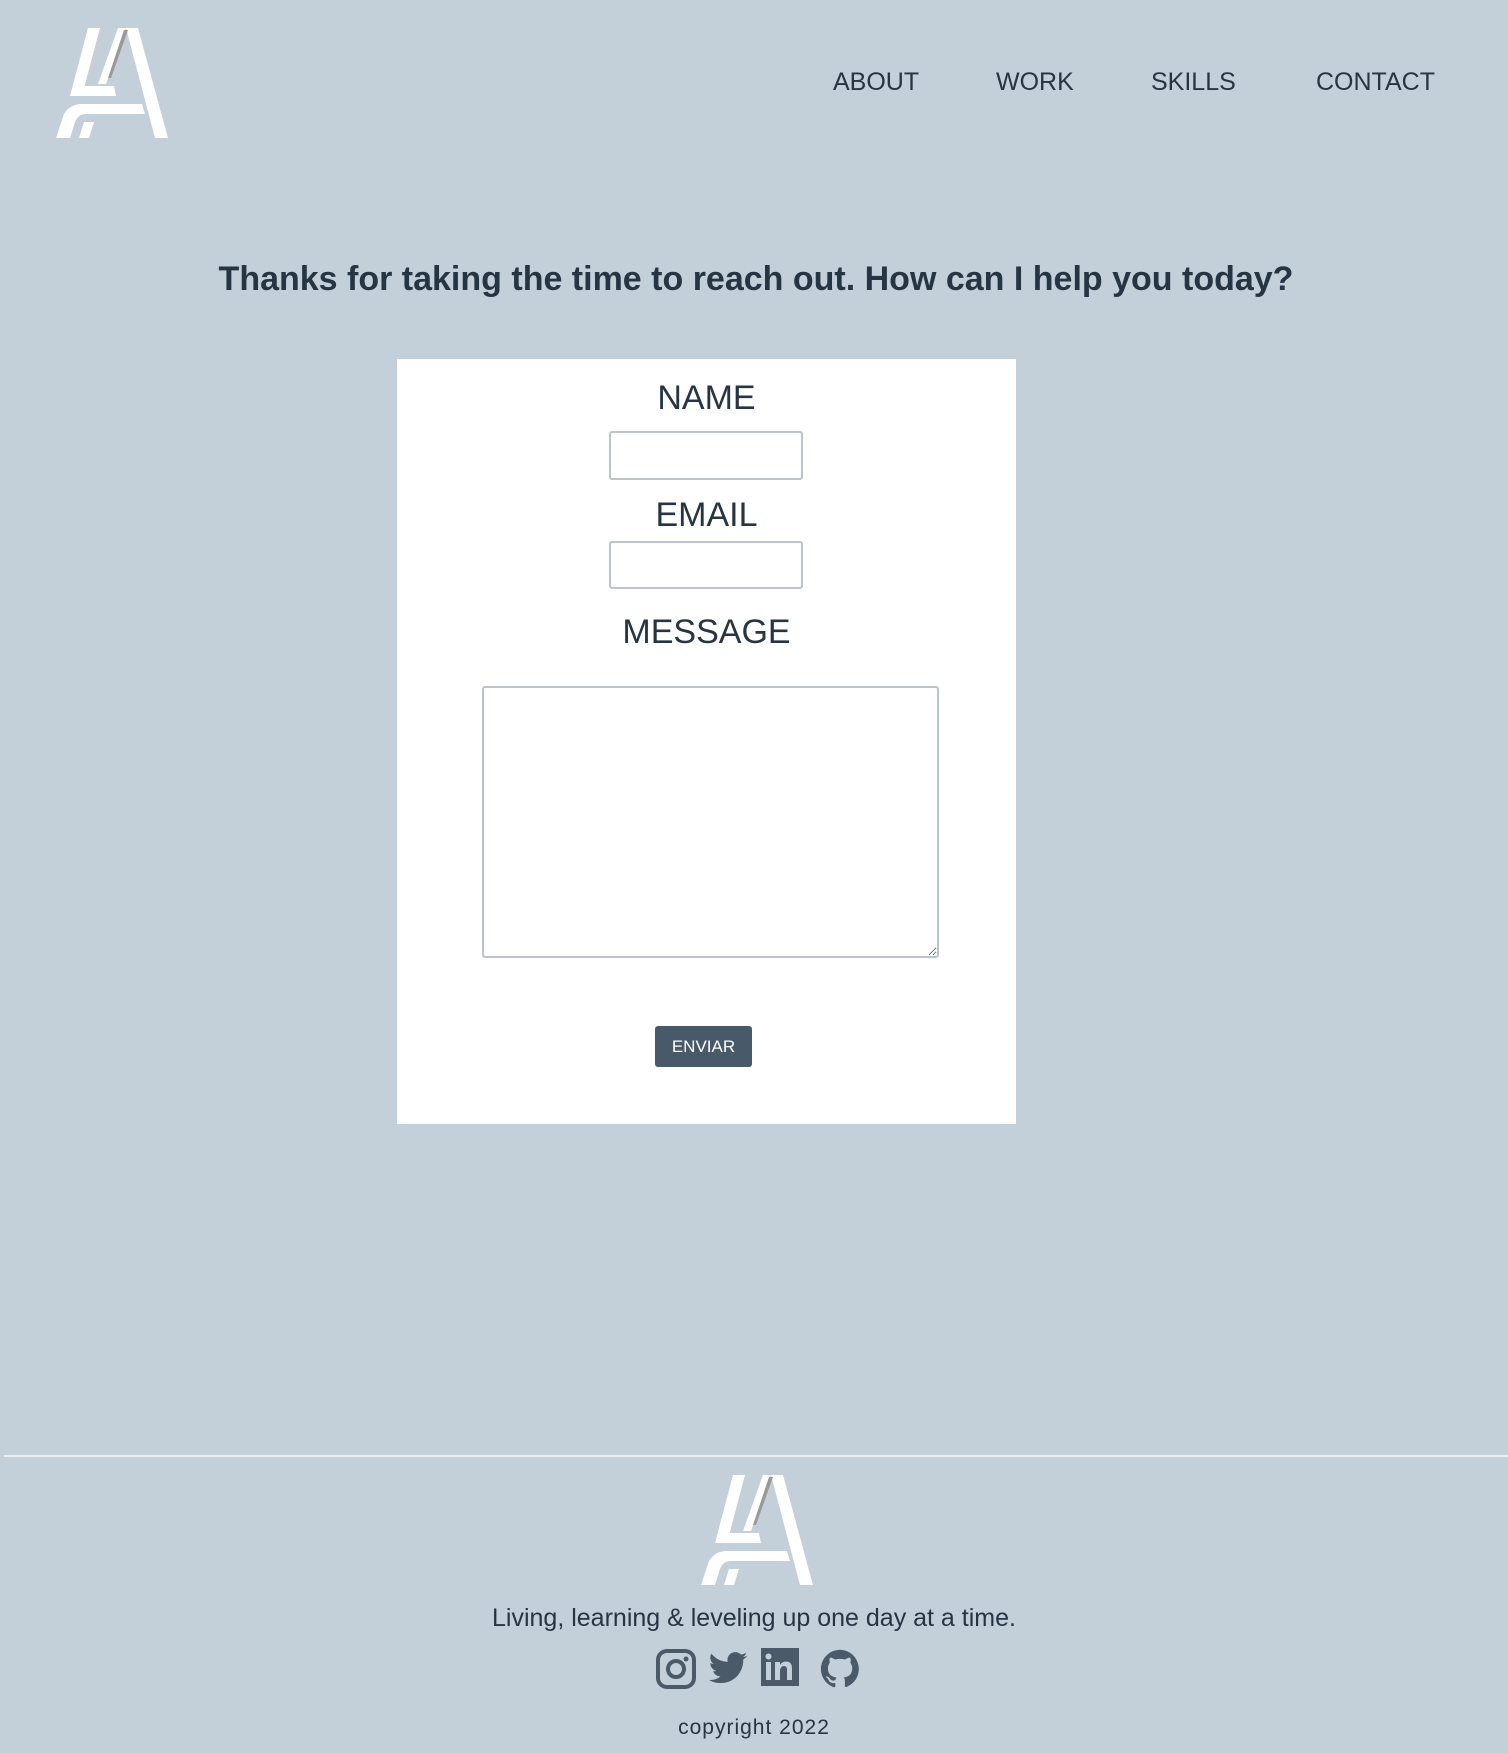 The height and width of the screenshot is (1753, 1508). Describe the element at coordinates (754, 1727) in the screenshot. I see `copyright: copyright 2022` at that location.